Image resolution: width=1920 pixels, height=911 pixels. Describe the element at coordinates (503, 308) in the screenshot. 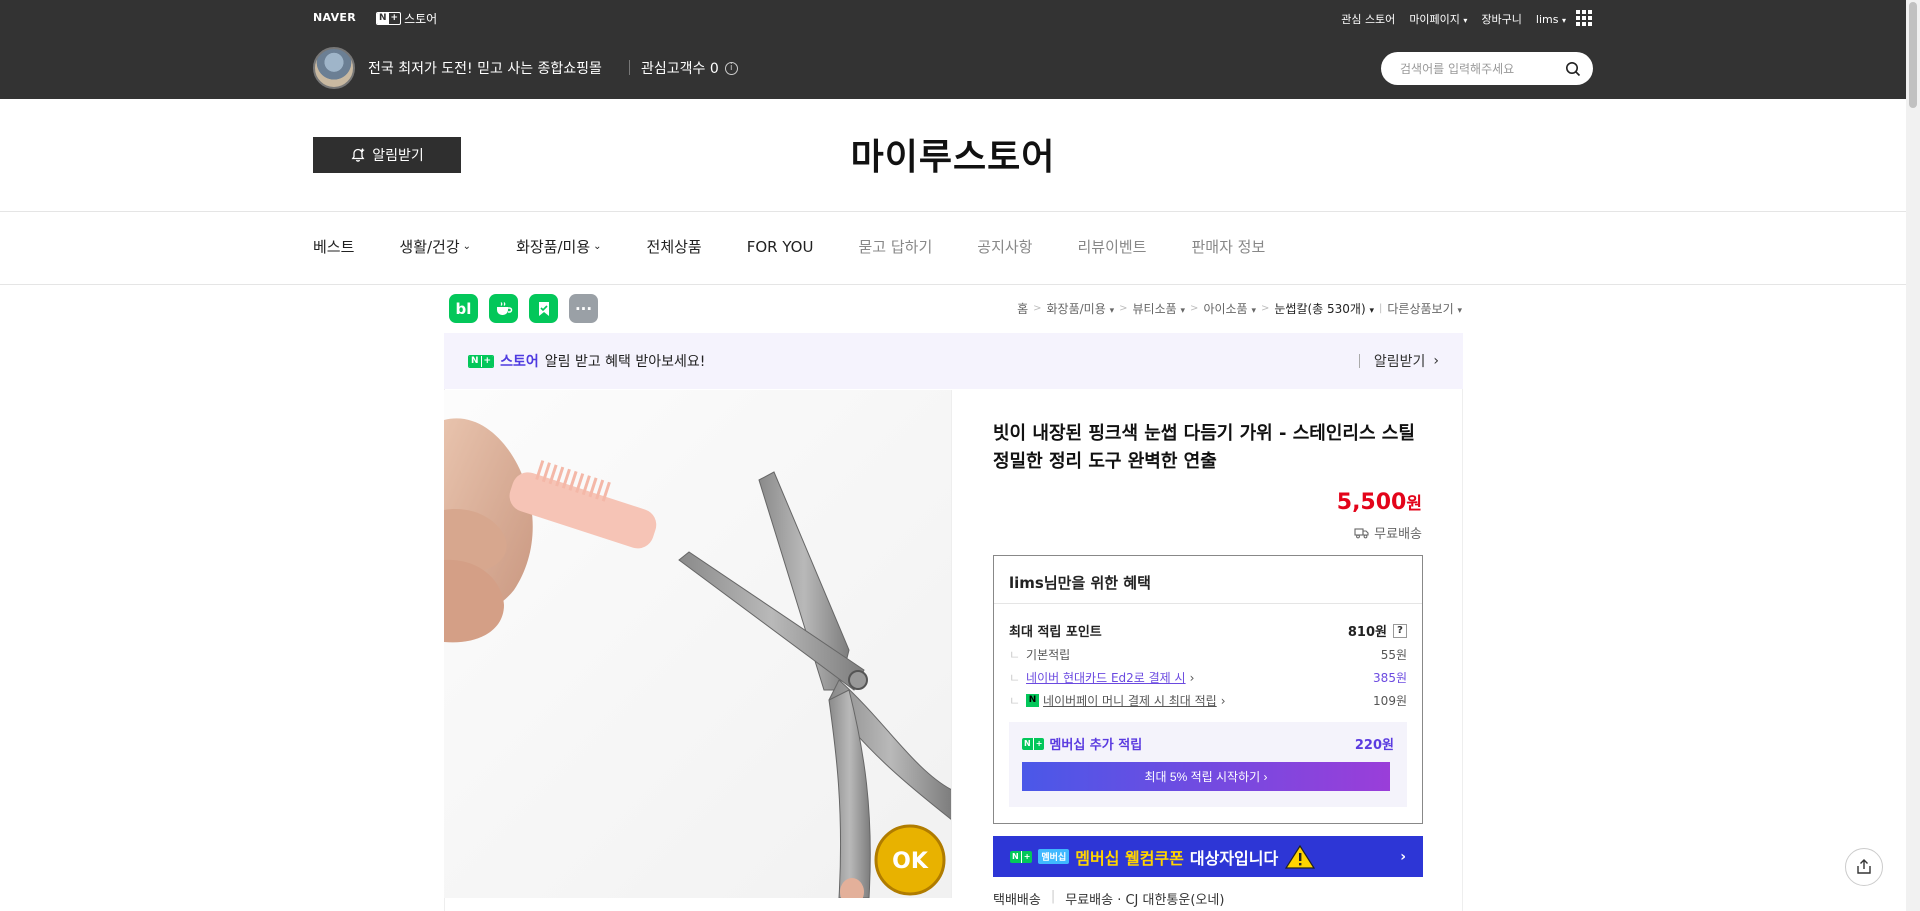

I see `cafe-share-button` at that location.